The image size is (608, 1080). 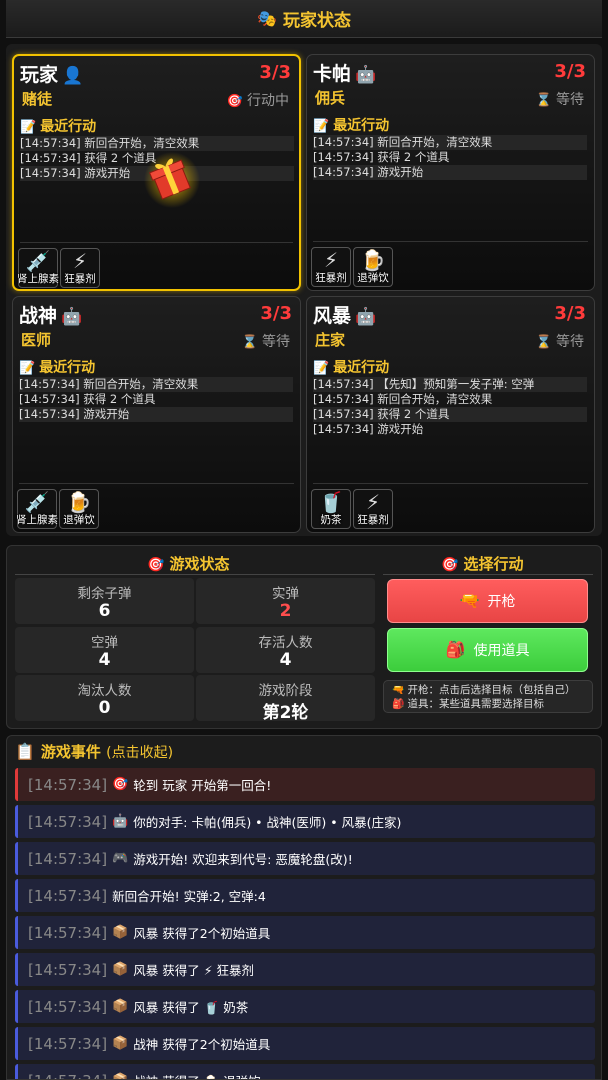 I want to click on item-slots: 🥤 奶茶 ⚡ 狂暴剂, so click(x=352, y=509).